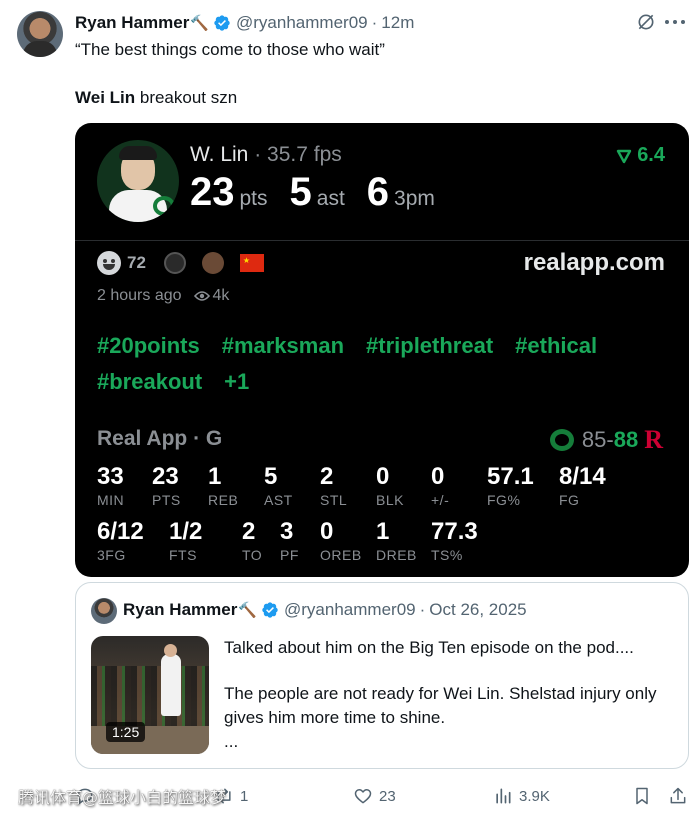 The height and width of the screenshot is (818, 696). I want to click on box-key: TO, so click(252, 555).